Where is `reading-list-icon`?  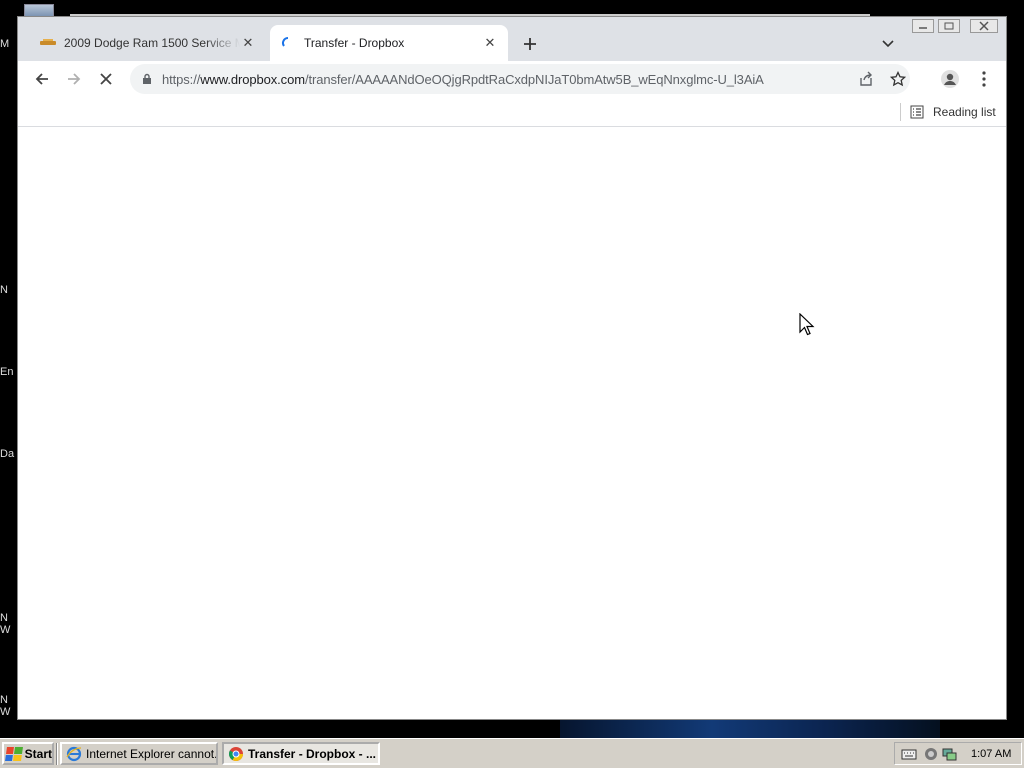 reading-list-icon is located at coordinates (917, 112).